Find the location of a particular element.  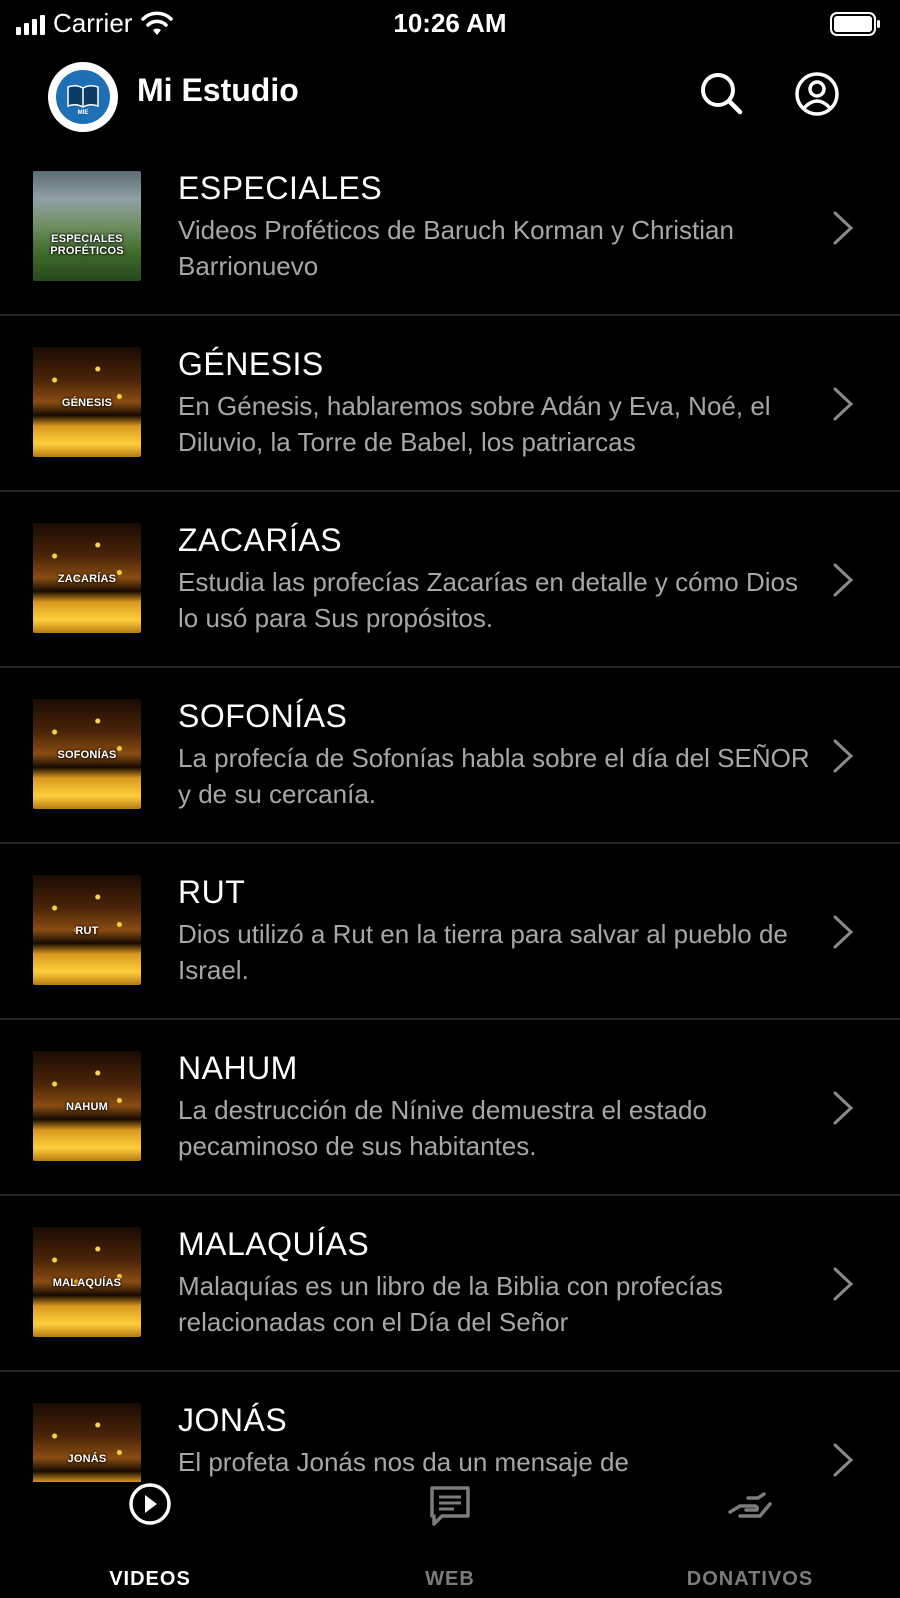

series-thumbnail: ZACARÍAS is located at coordinates (87, 578).